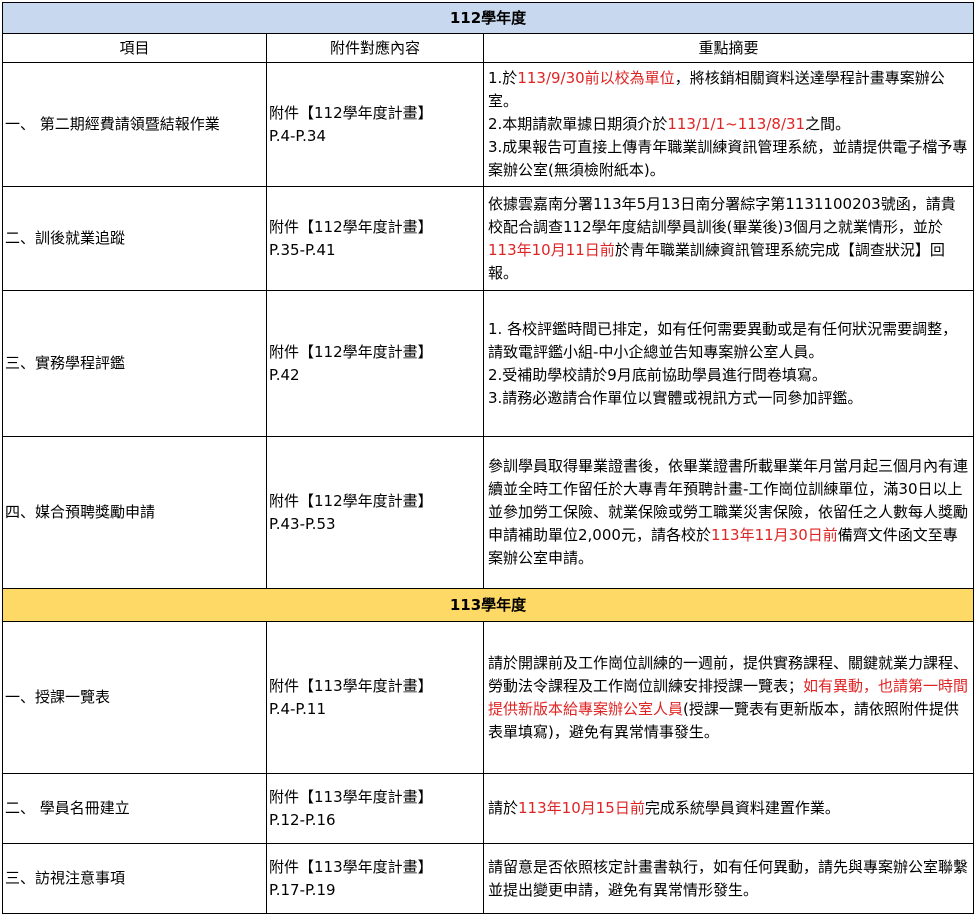 Image resolution: width=975 pixels, height=922 pixels. What do you see at coordinates (596, 78) in the screenshot?
I see `highlighted-text: 113/9/30前以校為單位` at bounding box center [596, 78].